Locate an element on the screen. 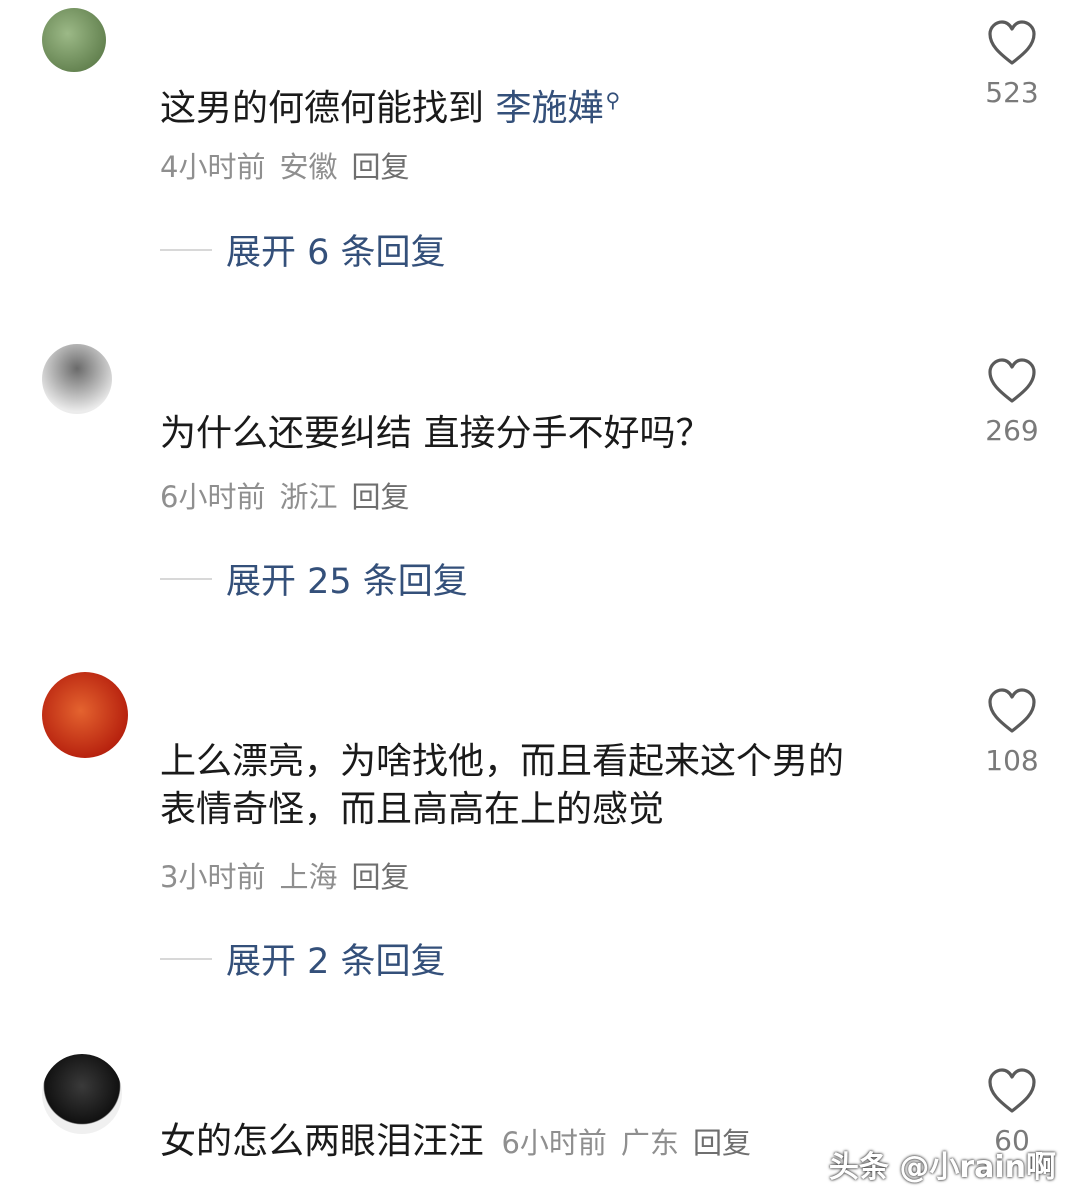 The image size is (1080, 1204). comment-text: 上么漂亮，为啥找他，而且看起来这个男的 表情奇怪，而且高高在上的感觉 is located at coordinates (540, 786).